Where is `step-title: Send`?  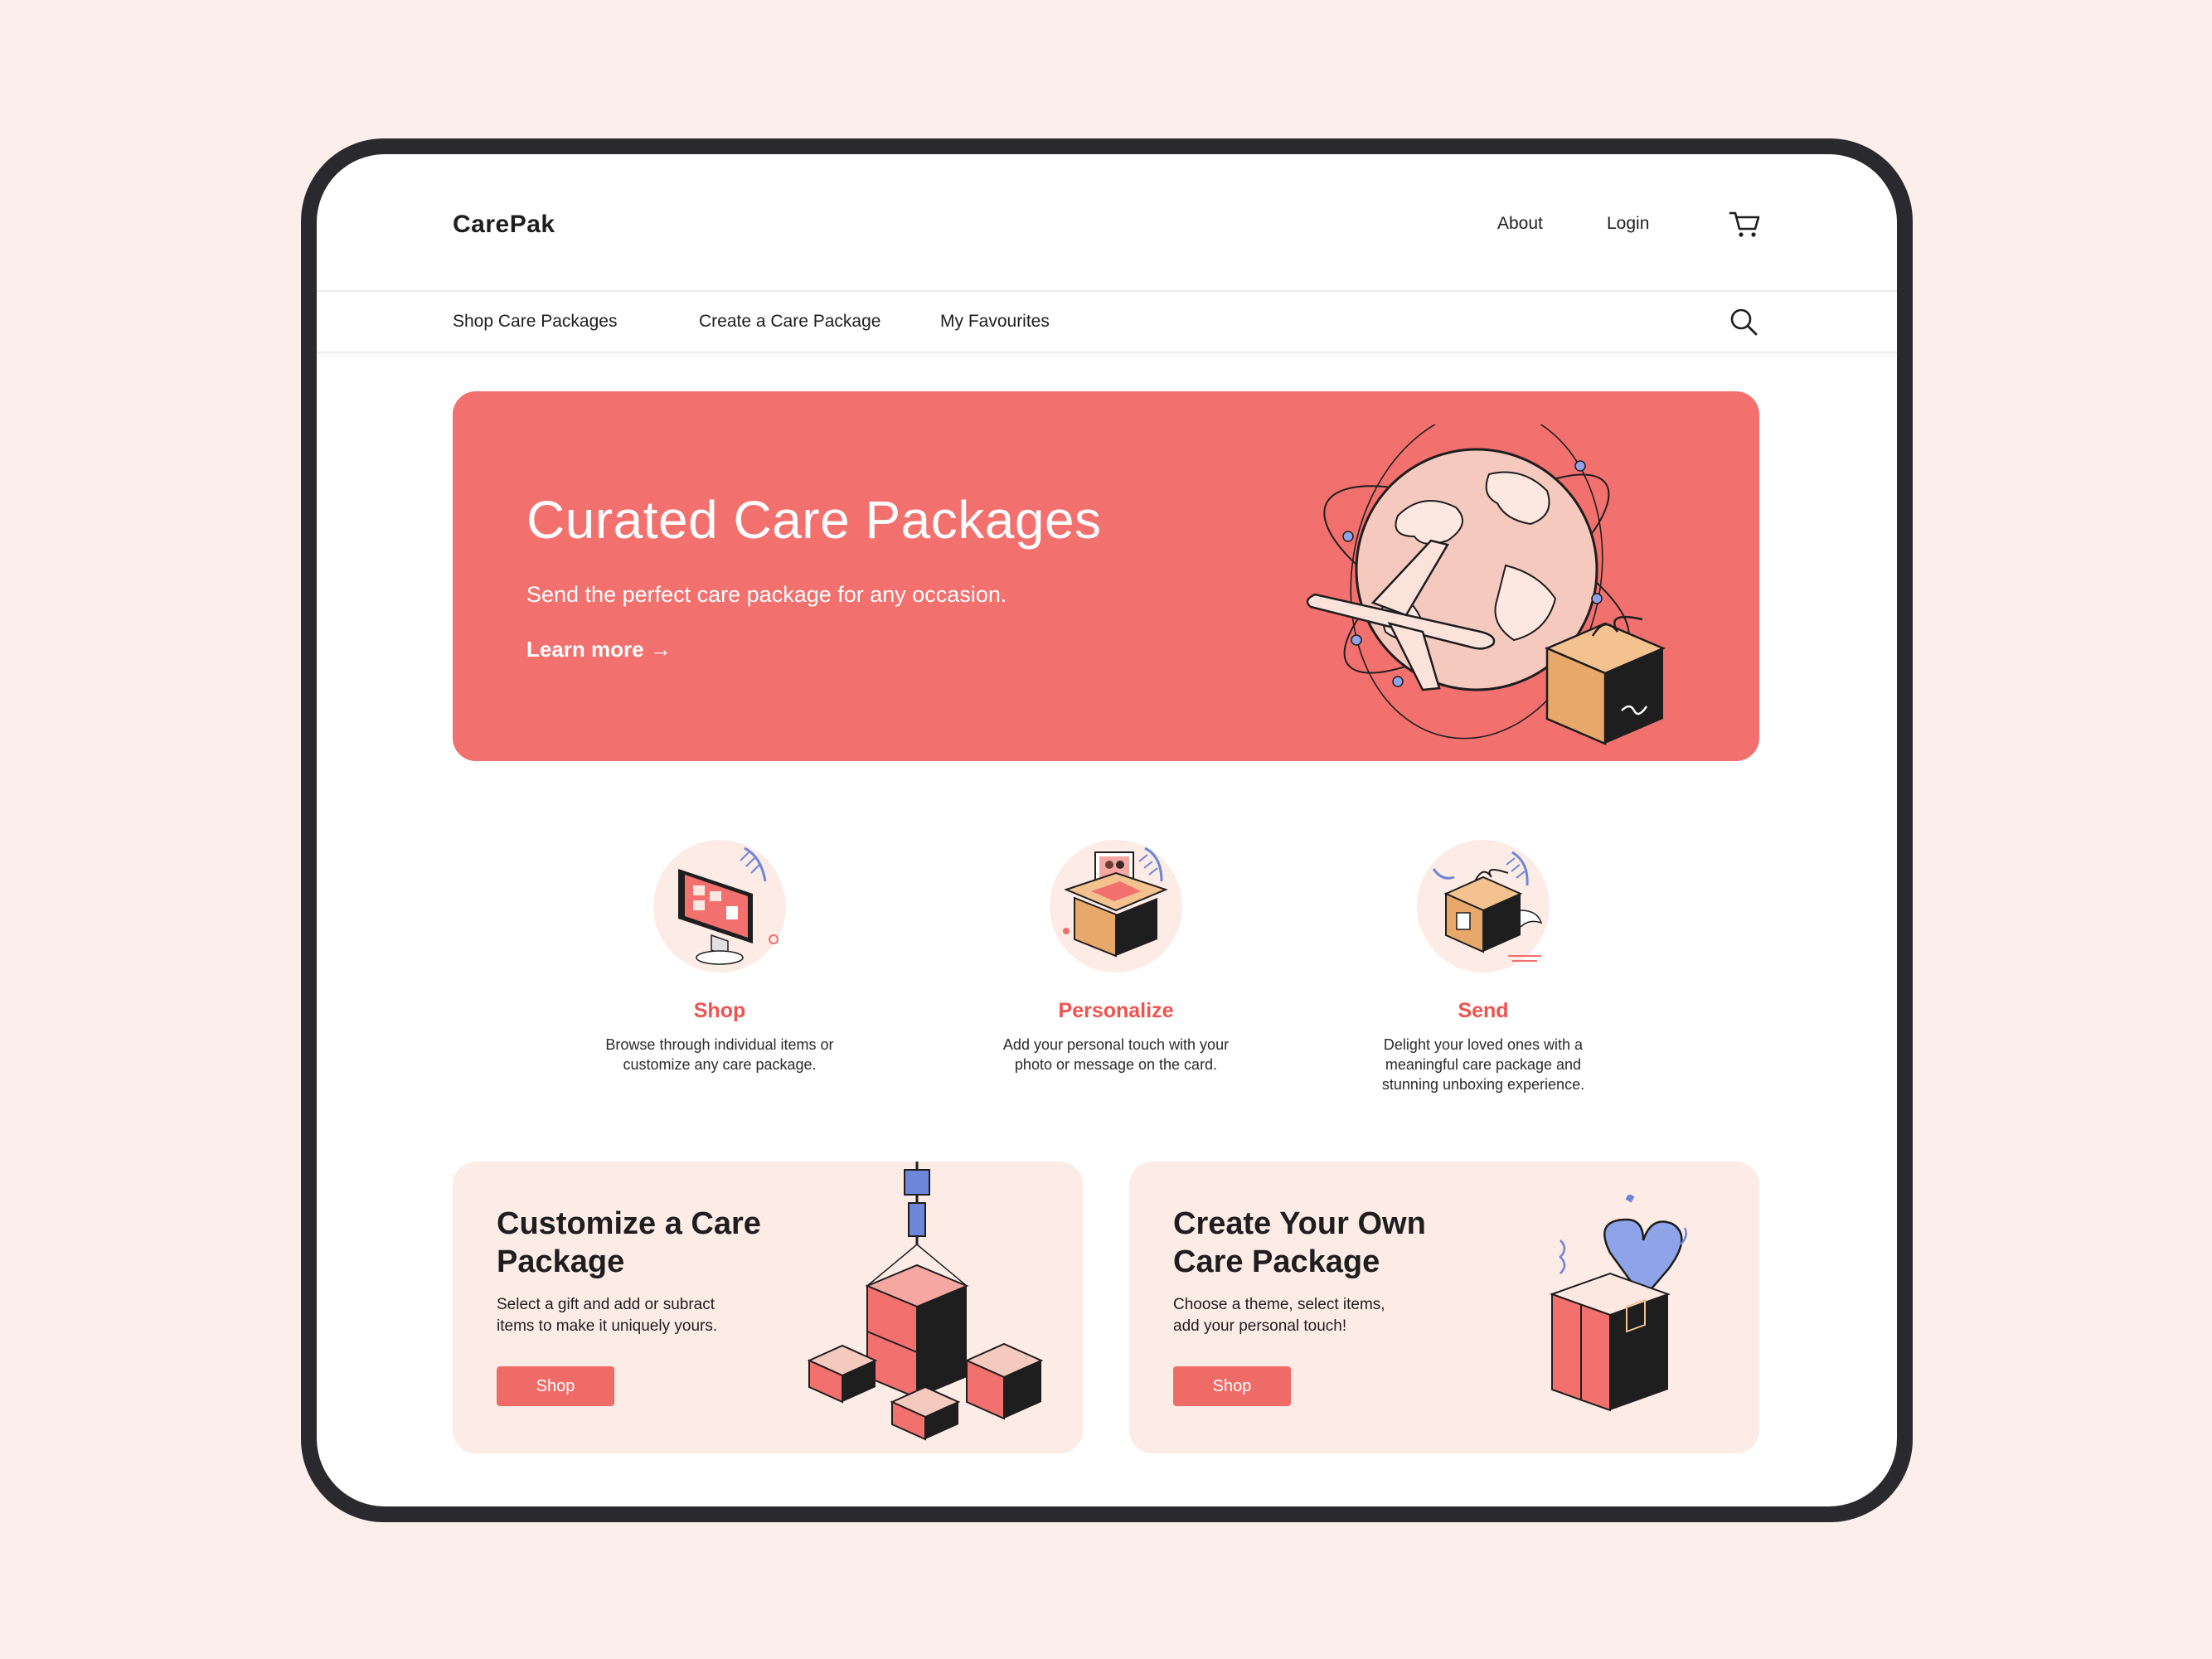
step-title: Send is located at coordinates (1483, 1011).